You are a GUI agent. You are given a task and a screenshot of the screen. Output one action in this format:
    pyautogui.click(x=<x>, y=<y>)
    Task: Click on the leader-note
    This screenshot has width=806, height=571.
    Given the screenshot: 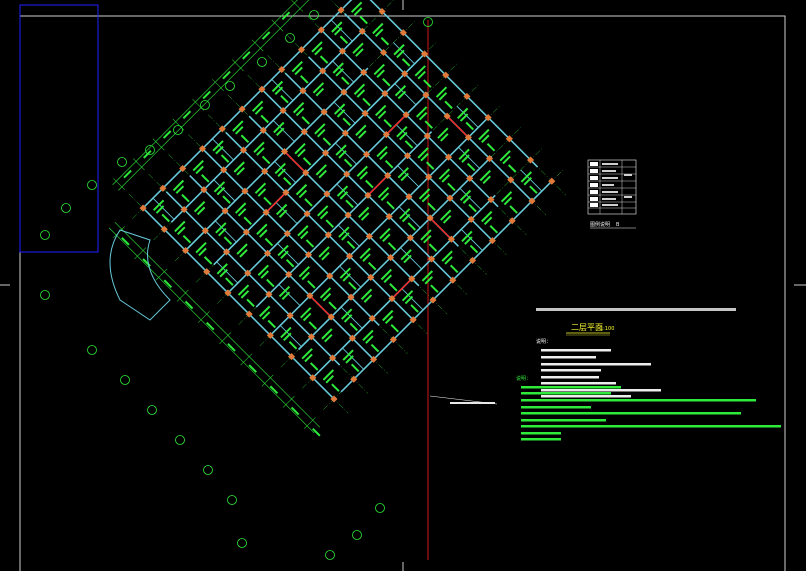 What is the action you would take?
    pyautogui.click(x=472, y=403)
    